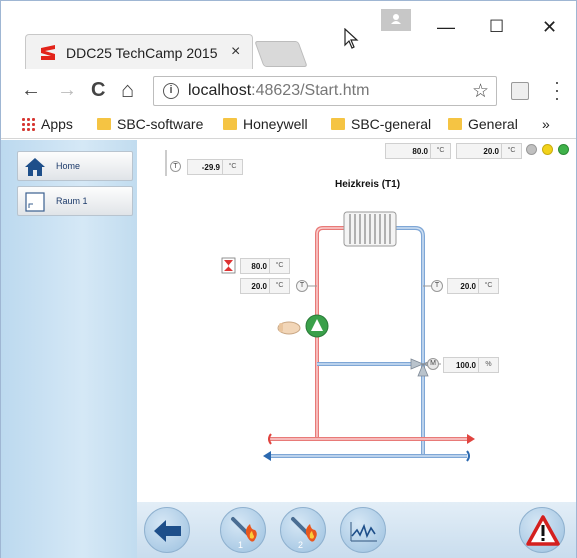  I want to click on maximize-button: ☐, so click(496, 27).